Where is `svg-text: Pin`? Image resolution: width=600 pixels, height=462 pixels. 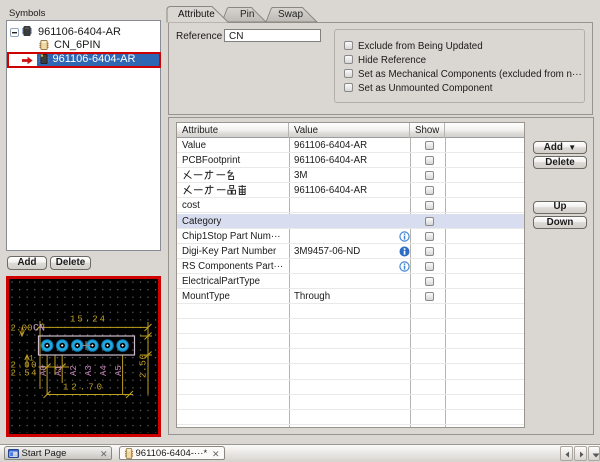
svg-text: Pin is located at coordinates (247, 14).